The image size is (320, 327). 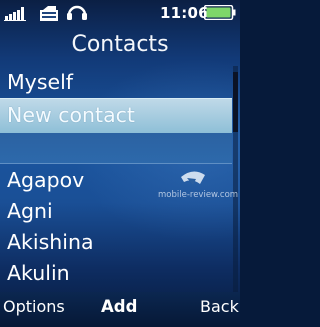 What do you see at coordinates (198, 195) in the screenshot?
I see `watermark: mobile-review.com` at bounding box center [198, 195].